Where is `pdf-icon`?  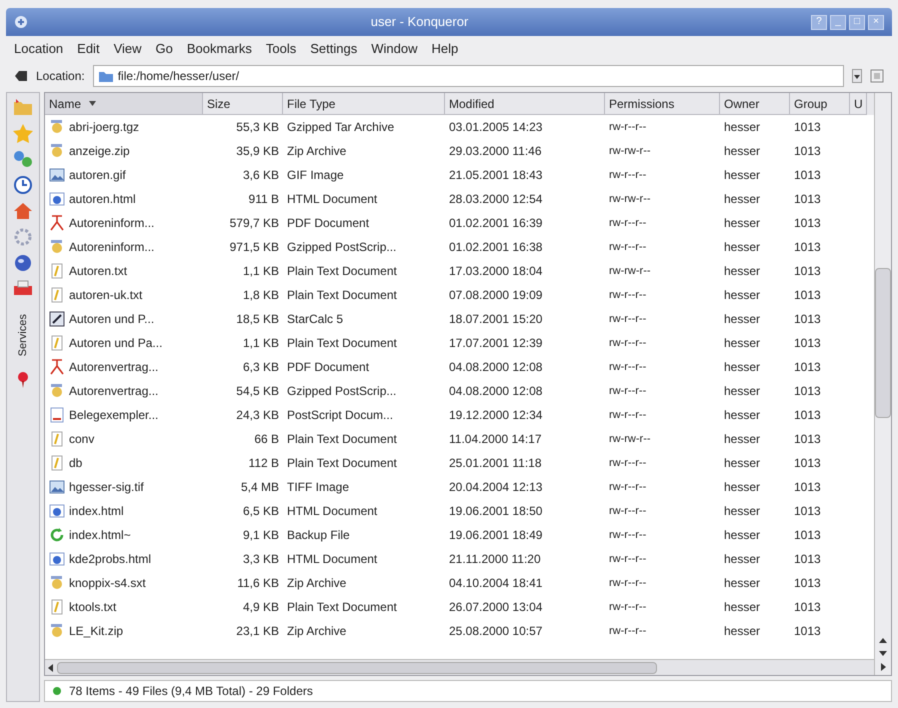
pdf-icon is located at coordinates (57, 223).